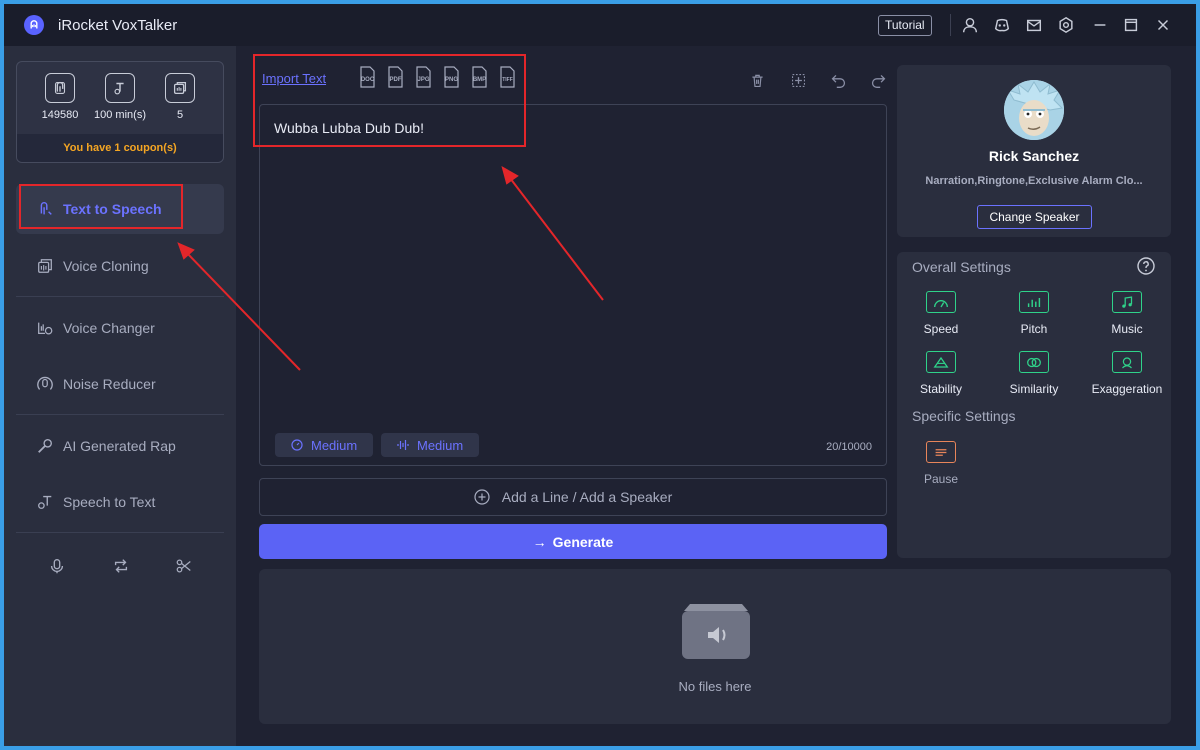 Image resolution: width=1200 pixels, height=750 pixels. I want to click on sidebar-item-label: Noise Reducer, so click(109, 384).